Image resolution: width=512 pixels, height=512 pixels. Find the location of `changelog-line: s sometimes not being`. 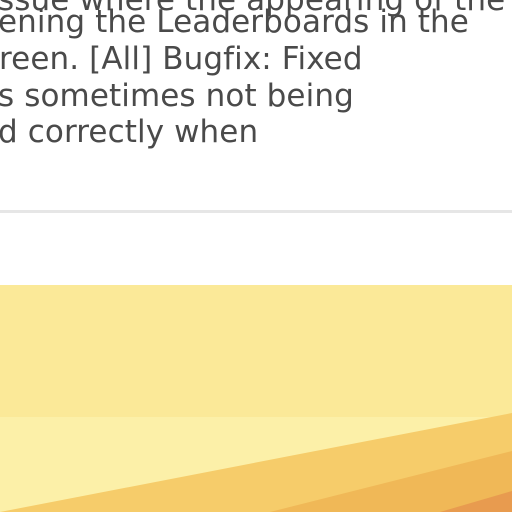

changelog-line: s sometimes not being is located at coordinates (177, 96).